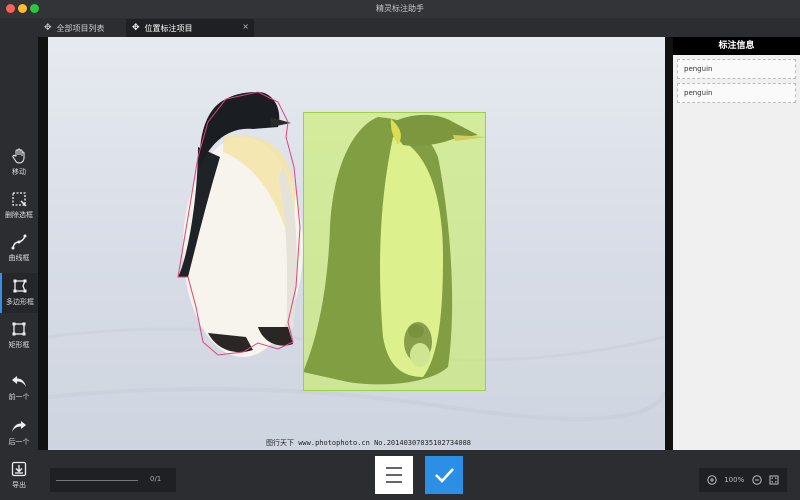 Image resolution: width=800 pixels, height=500 pixels. Describe the element at coordinates (18, 156) in the screenshot. I see `hand-icon` at that location.